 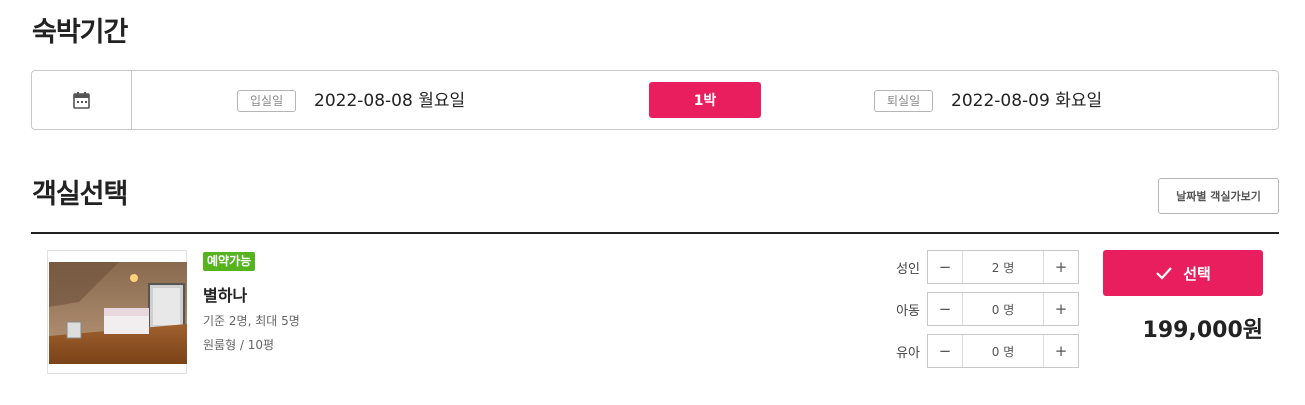 I want to click on adult-count: 2 명, so click(x=1003, y=267).